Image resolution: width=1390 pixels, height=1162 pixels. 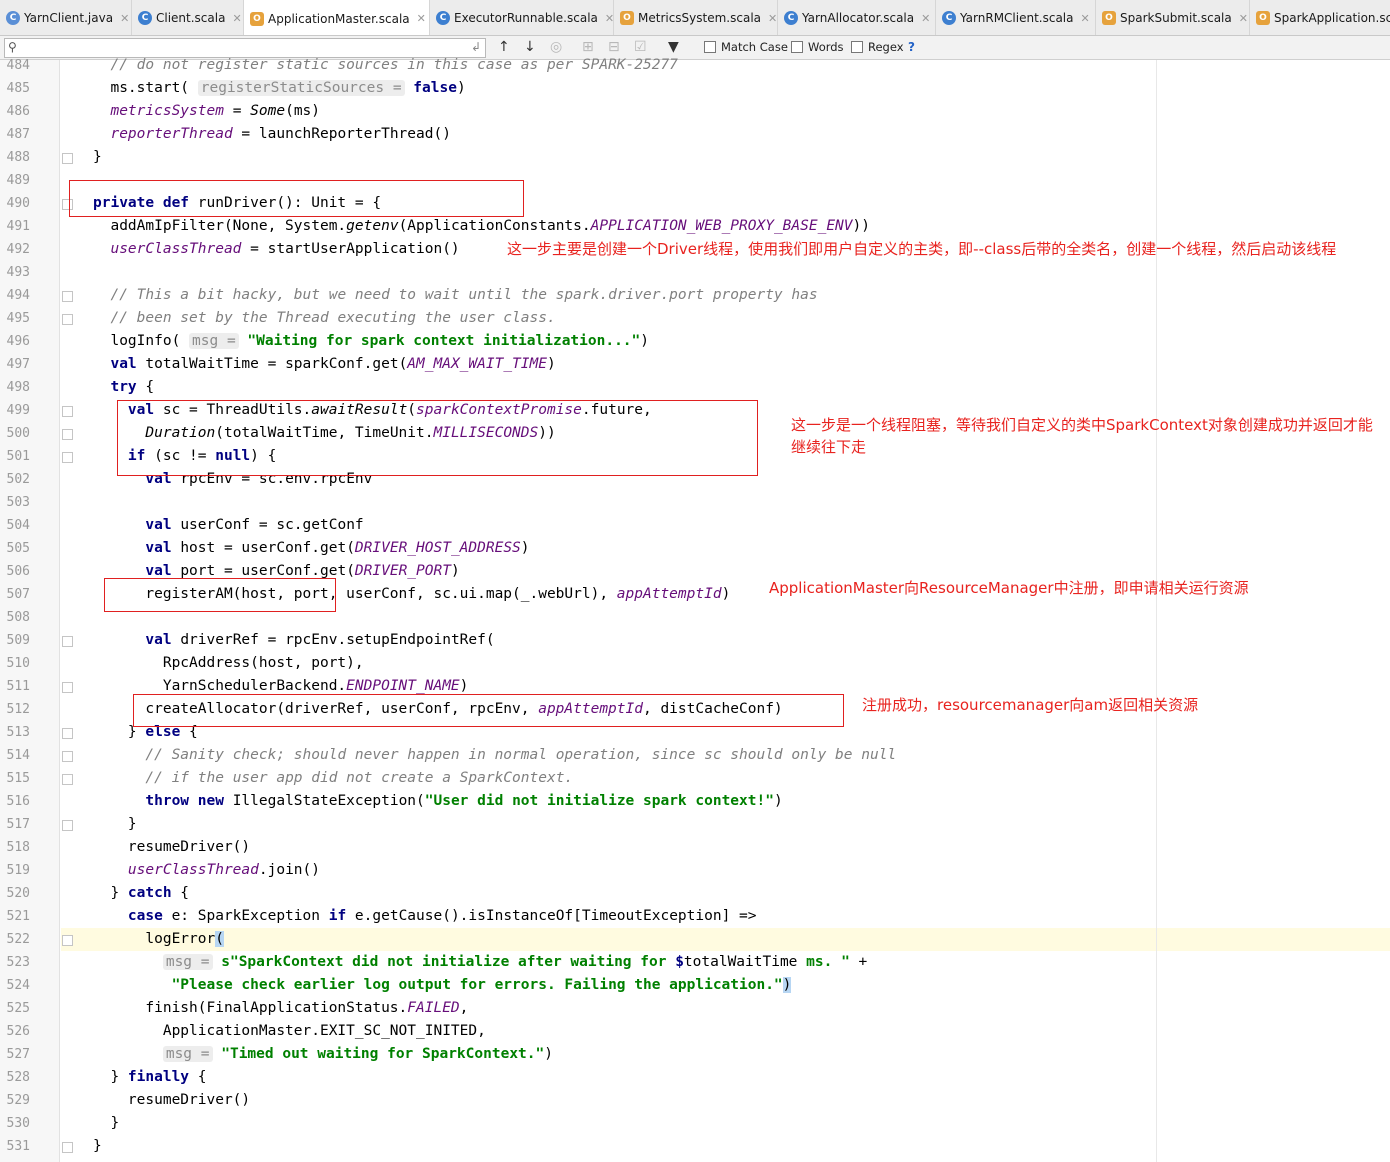 I want to click on code-line: 488}, so click(x=695, y=158).